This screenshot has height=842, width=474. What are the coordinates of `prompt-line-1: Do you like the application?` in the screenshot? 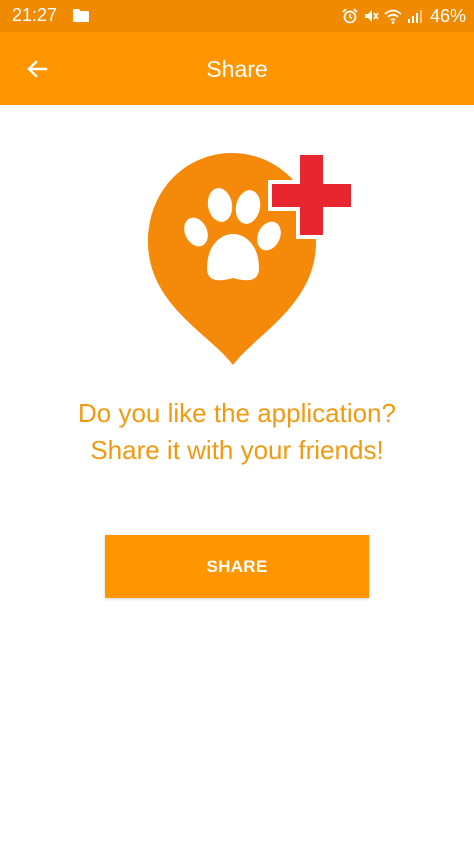 It's located at (237, 413).